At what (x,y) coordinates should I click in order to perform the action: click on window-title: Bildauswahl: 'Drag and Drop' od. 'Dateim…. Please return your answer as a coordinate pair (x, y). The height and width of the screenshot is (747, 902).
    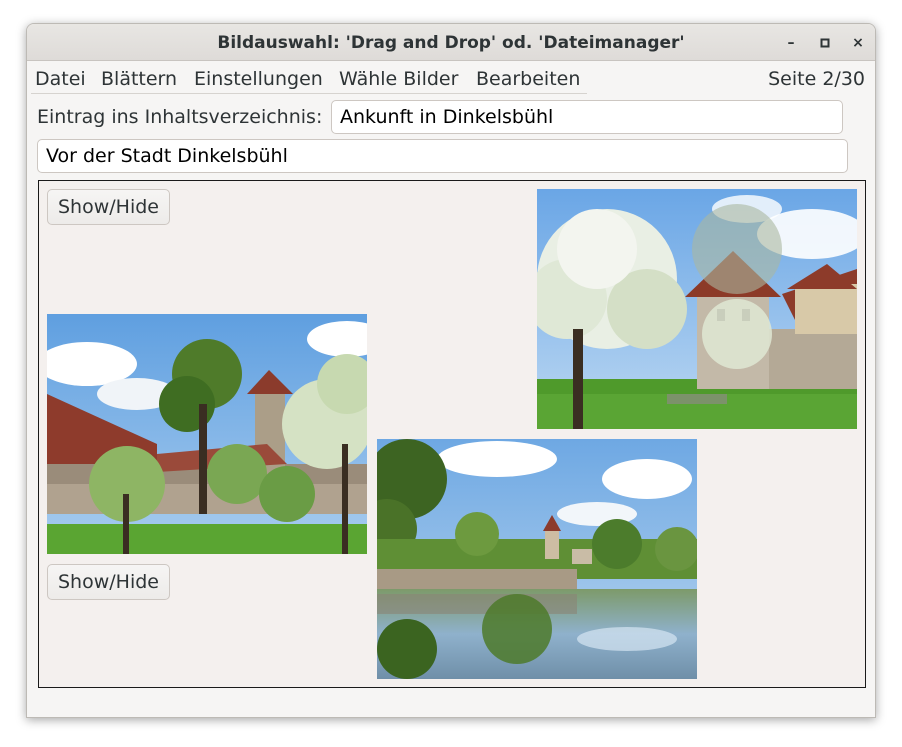
    Looking at the image, I should click on (451, 43).